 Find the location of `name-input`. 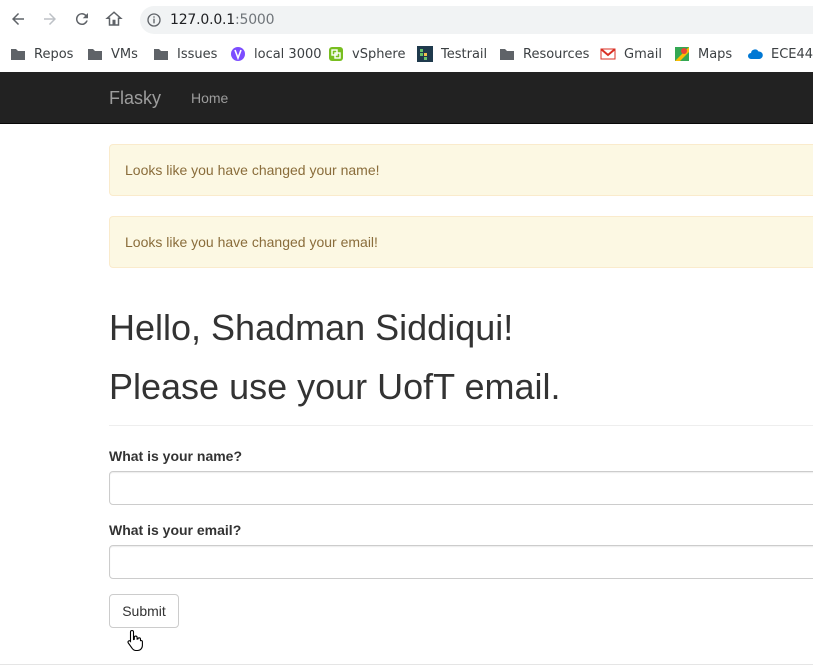

name-input is located at coordinates (461, 488).